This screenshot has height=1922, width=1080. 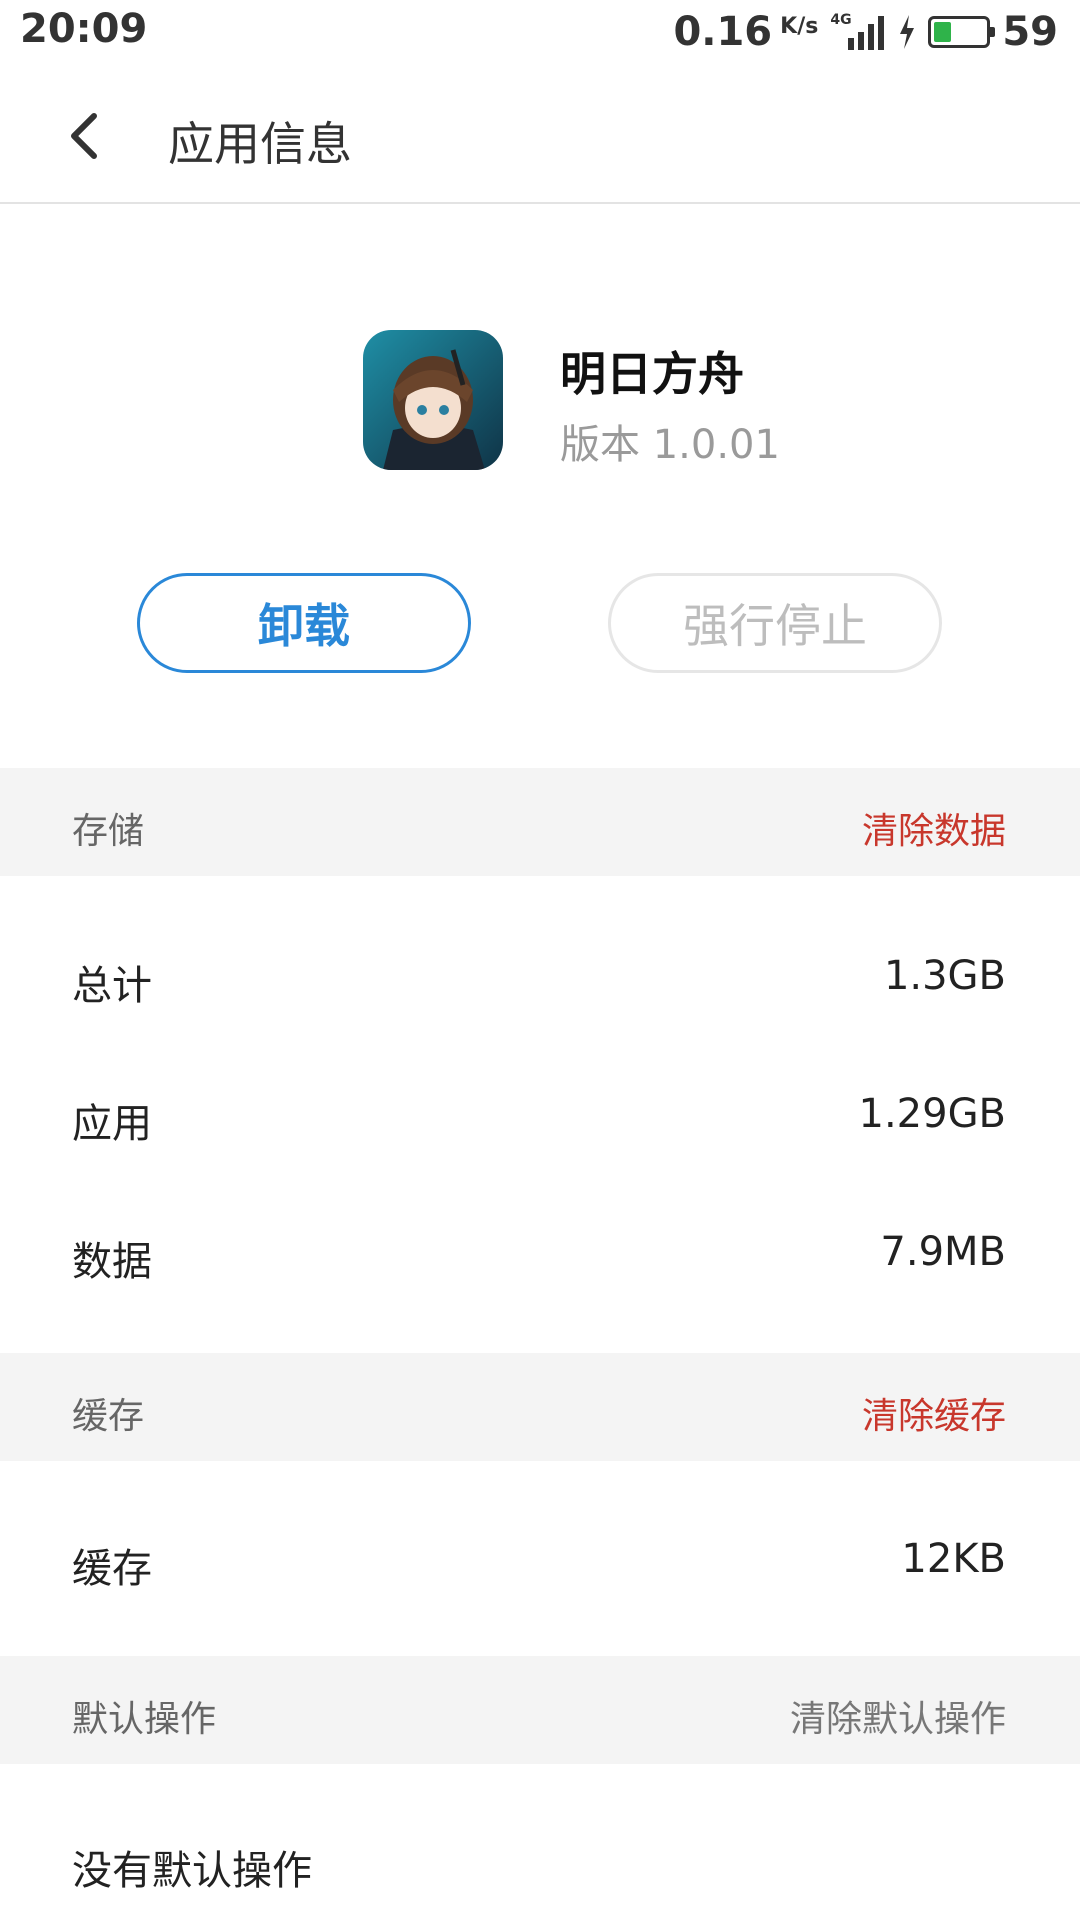 I want to click on storage-title: 存储, so click(x=108, y=831).